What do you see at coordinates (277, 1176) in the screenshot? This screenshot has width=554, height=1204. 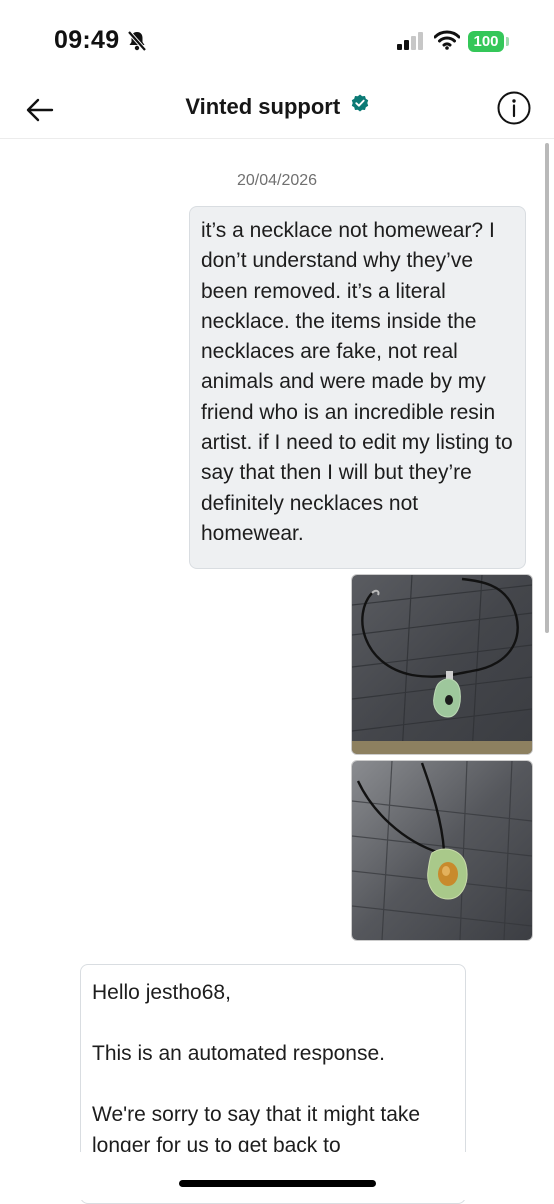 I see `bottom-safe-area` at bounding box center [277, 1176].